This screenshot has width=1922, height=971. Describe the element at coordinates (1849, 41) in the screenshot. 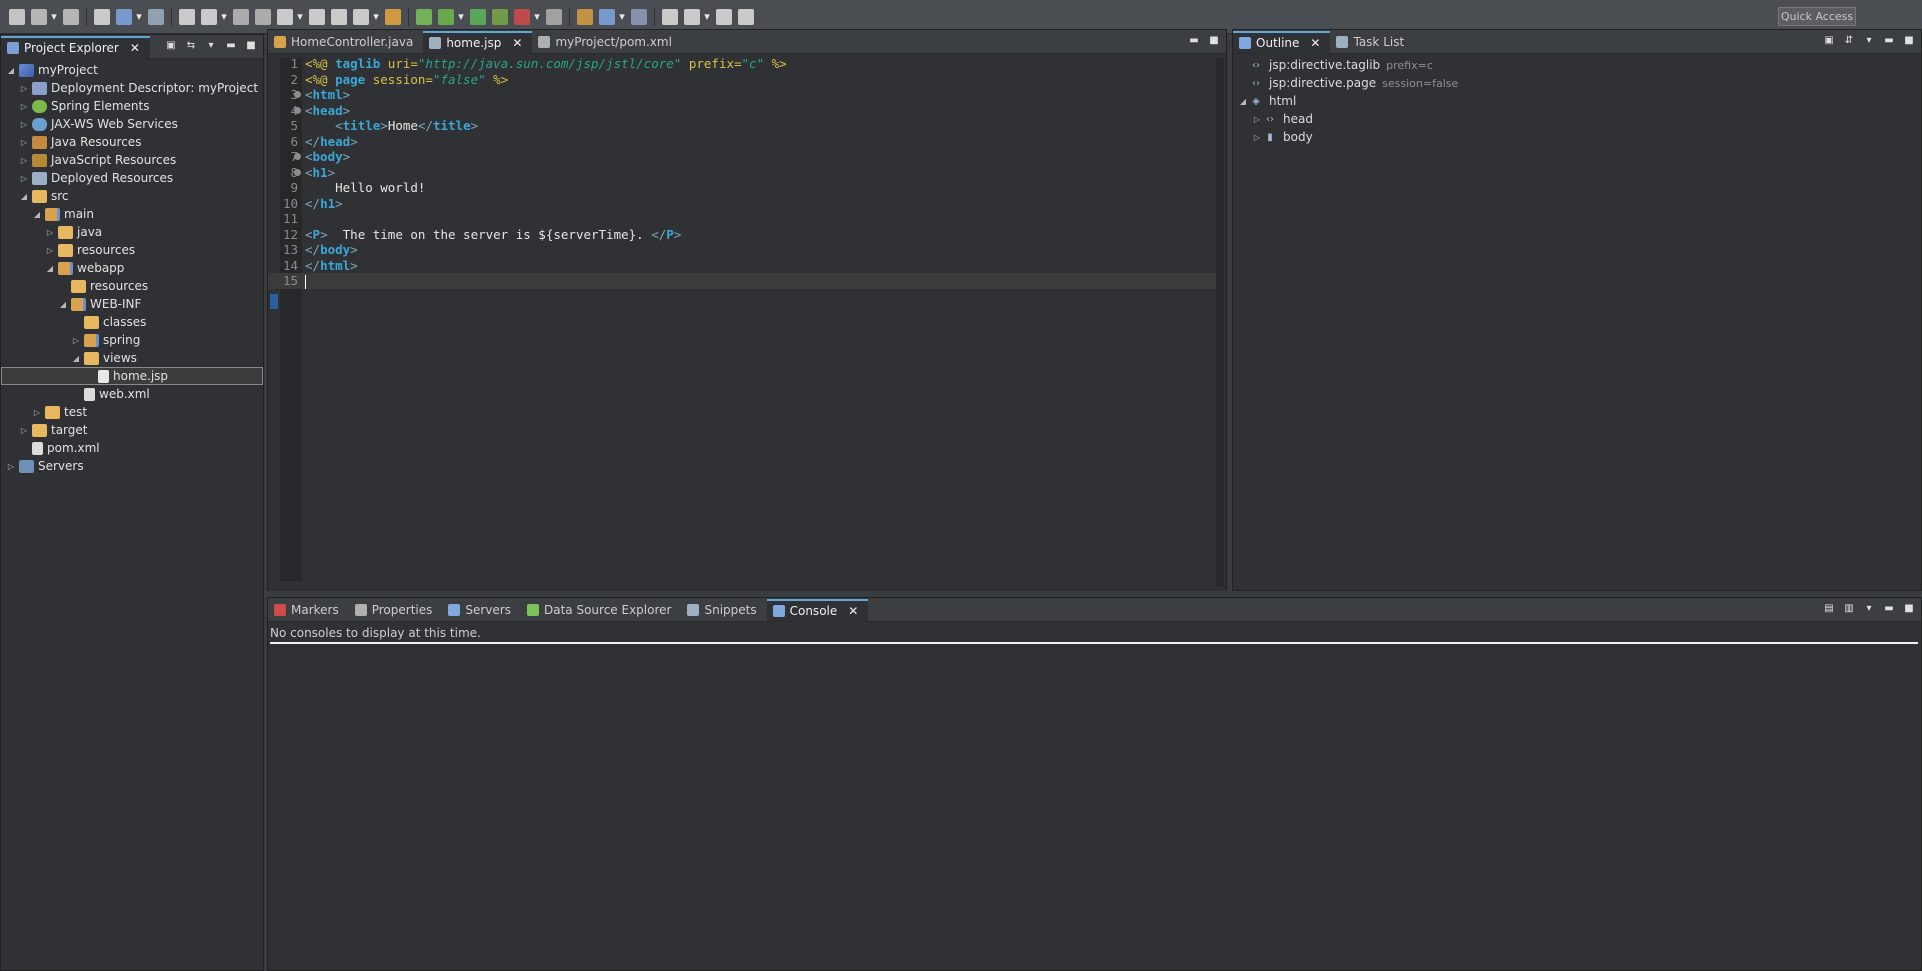

I see `sort-icon: ⇵` at that location.